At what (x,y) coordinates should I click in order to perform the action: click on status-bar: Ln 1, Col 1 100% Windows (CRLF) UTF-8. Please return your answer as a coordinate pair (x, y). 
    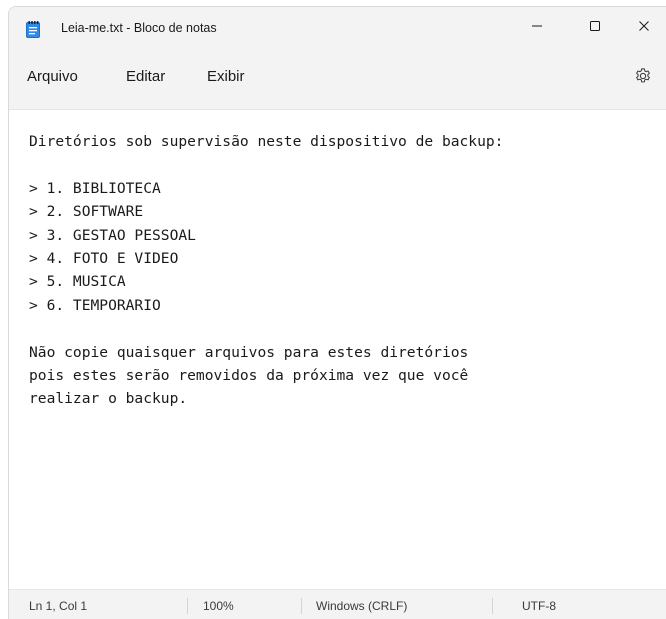
    Looking at the image, I should click on (337, 604).